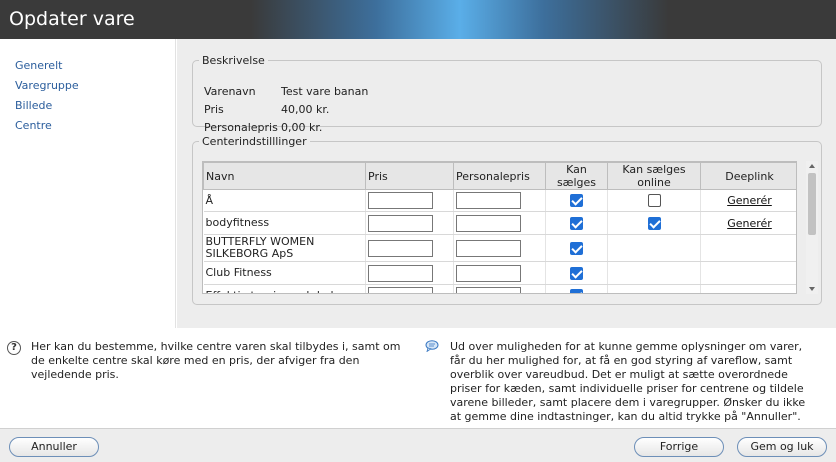 The height and width of the screenshot is (462, 836). What do you see at coordinates (782, 447) in the screenshot?
I see `save-close-button: Gem og luk` at bounding box center [782, 447].